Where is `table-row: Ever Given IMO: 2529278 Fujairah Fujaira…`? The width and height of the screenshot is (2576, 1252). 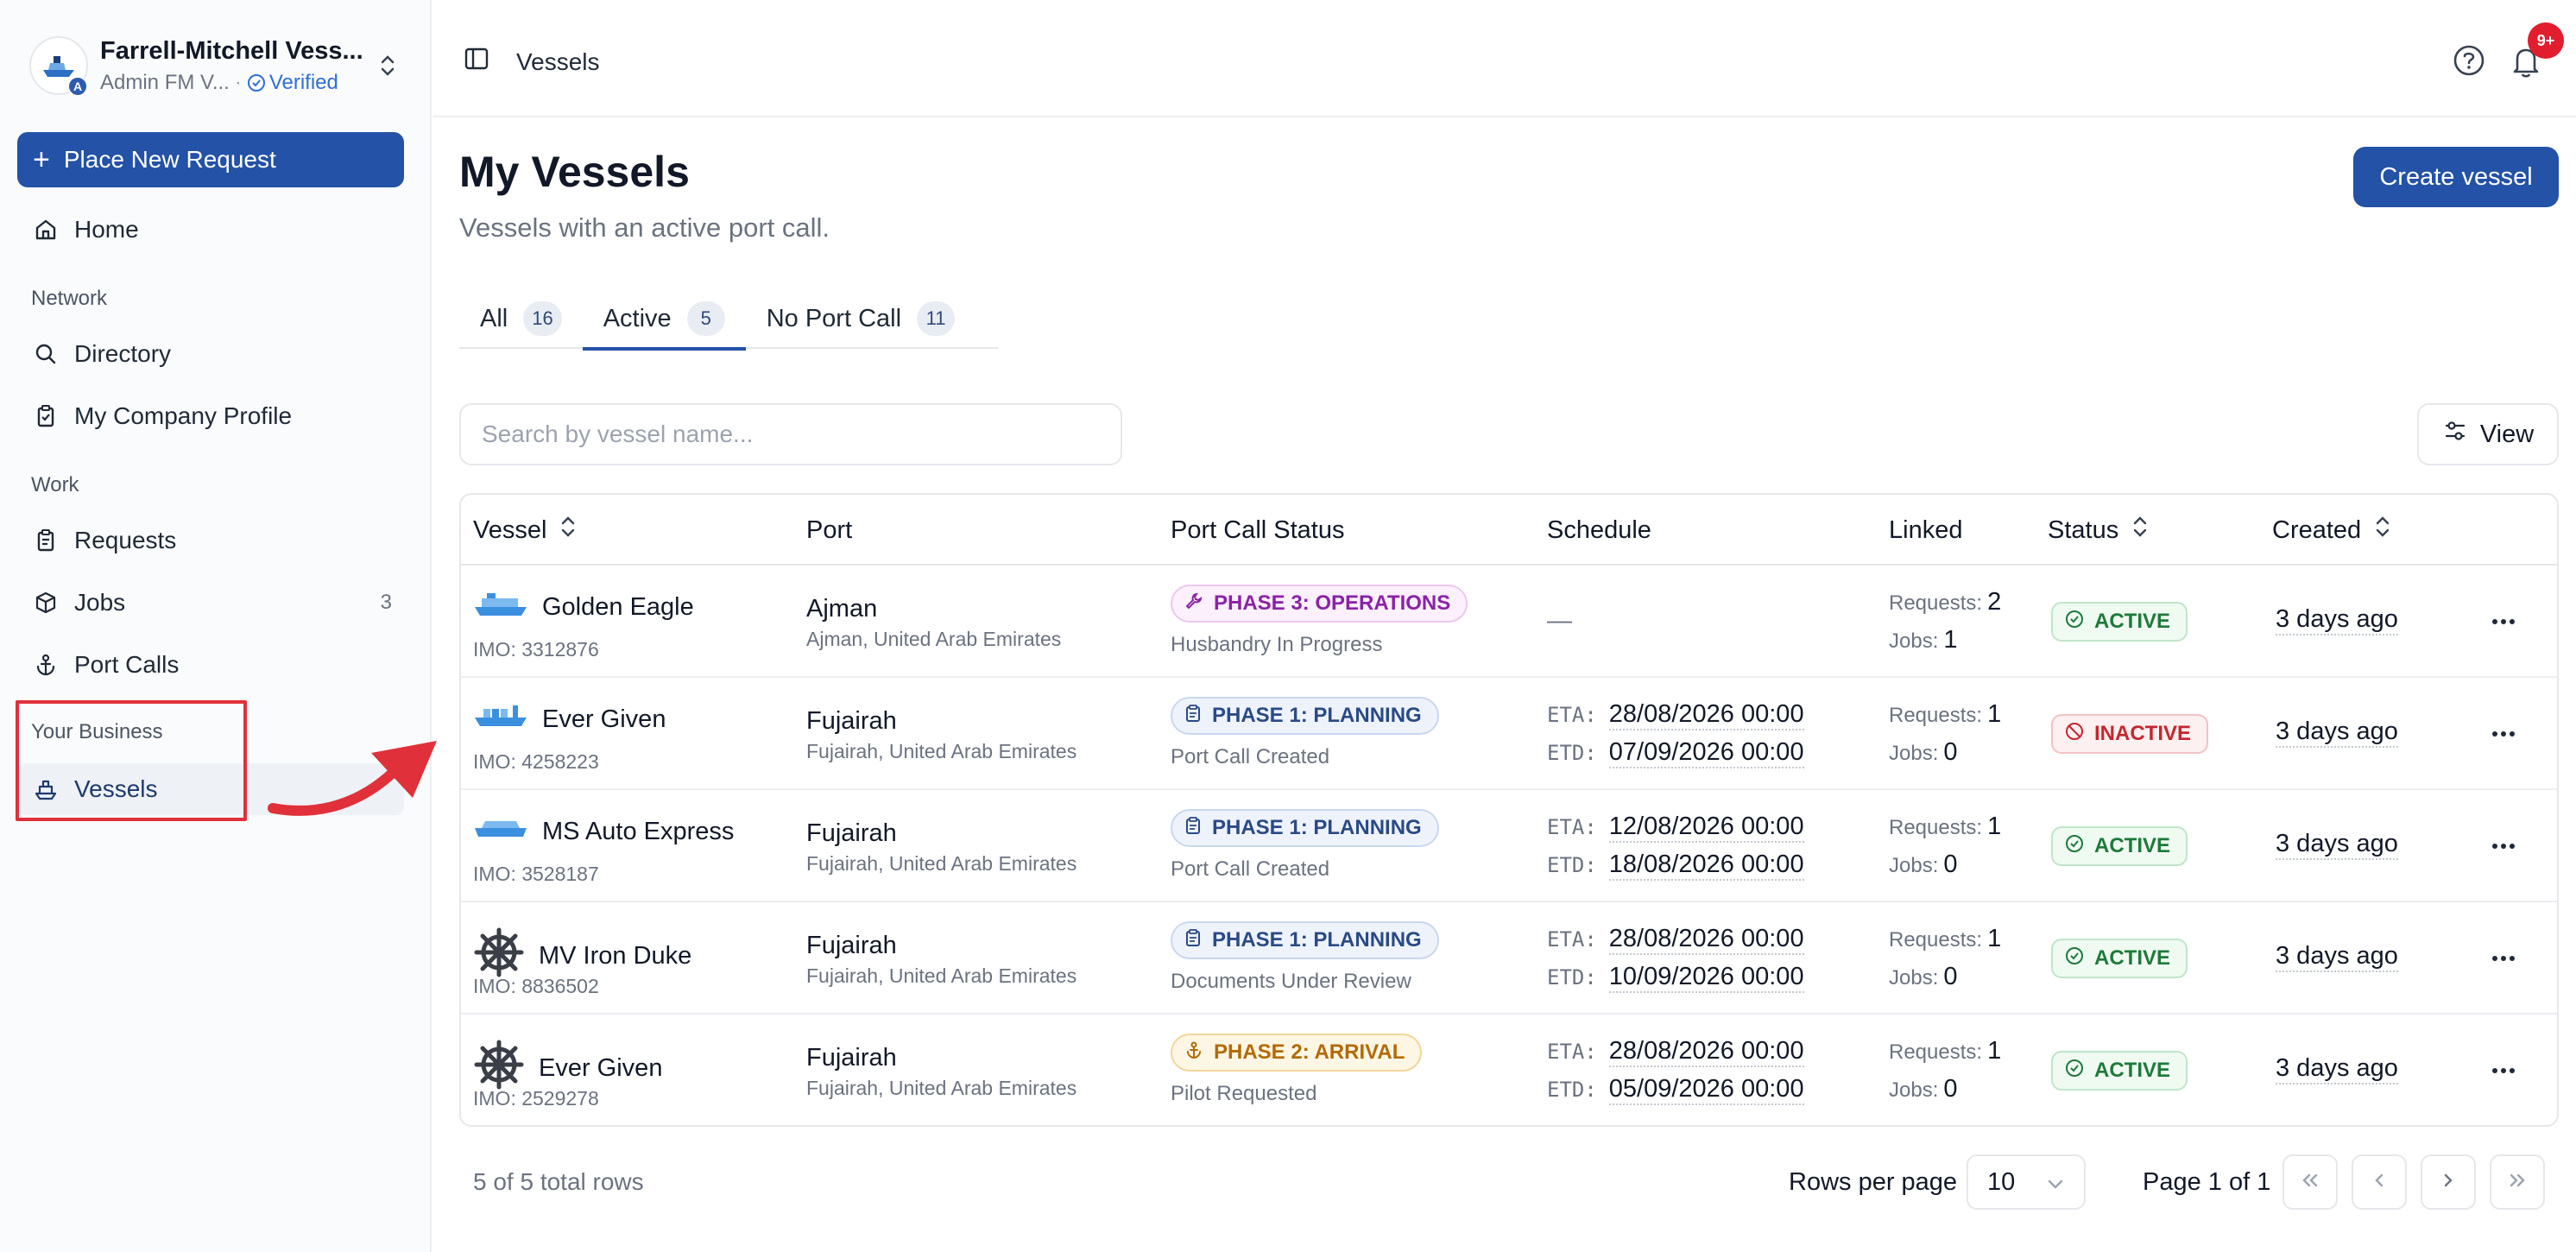
table-row: Ever Given IMO: 2529278 Fujairah Fujaira… is located at coordinates (1509, 1070).